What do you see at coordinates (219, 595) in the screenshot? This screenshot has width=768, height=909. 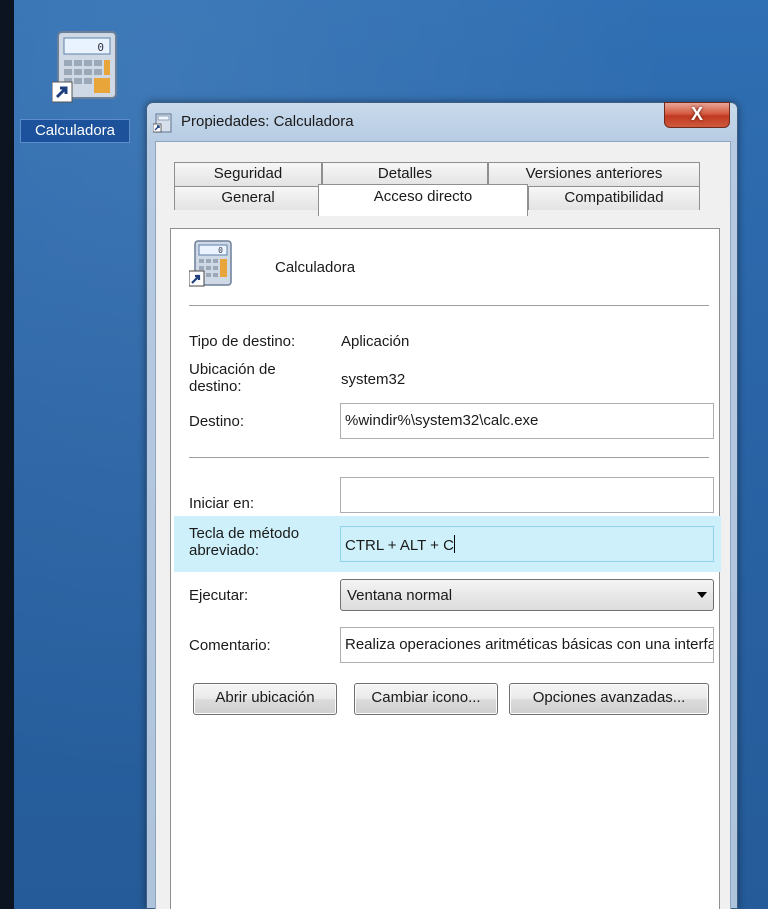 I see `run-label: Ejecutar:` at bounding box center [219, 595].